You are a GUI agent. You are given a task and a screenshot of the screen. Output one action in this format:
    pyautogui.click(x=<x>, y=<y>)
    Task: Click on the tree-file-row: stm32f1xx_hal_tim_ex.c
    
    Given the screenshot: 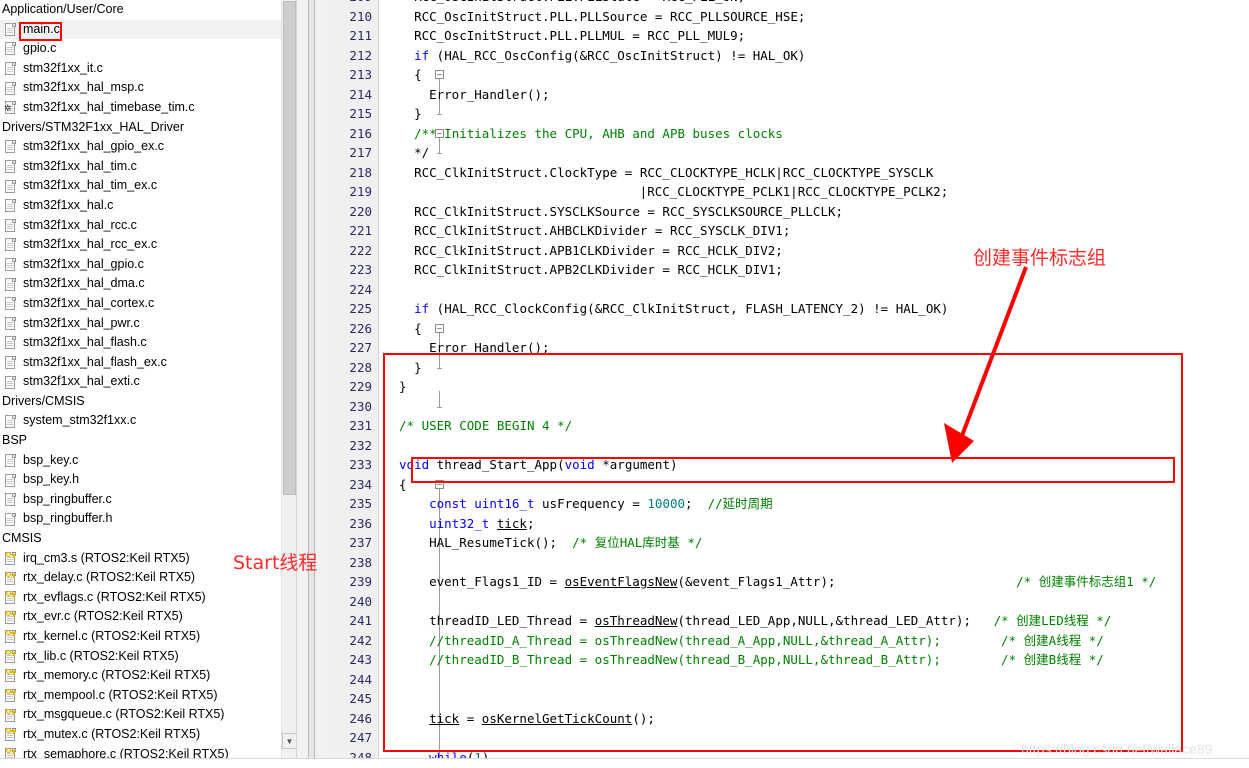 What is the action you would take?
    pyautogui.click(x=140, y=186)
    